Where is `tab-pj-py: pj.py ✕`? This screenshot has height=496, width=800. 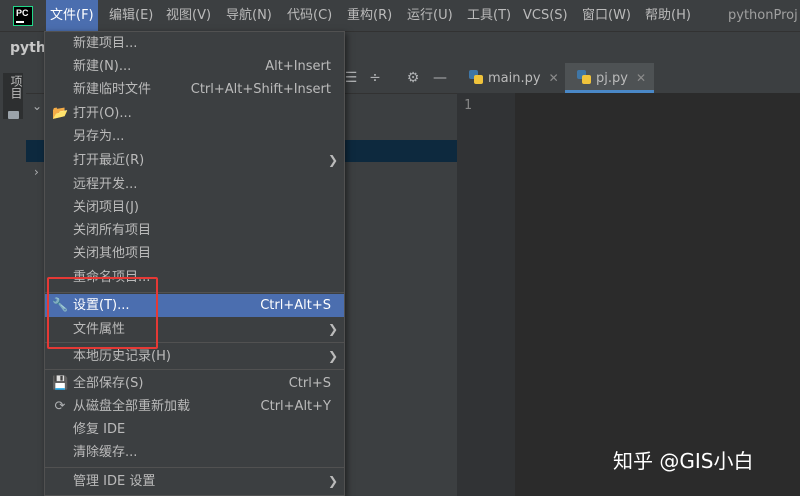
tab-pj-py: pj.py ✕ is located at coordinates (610, 78).